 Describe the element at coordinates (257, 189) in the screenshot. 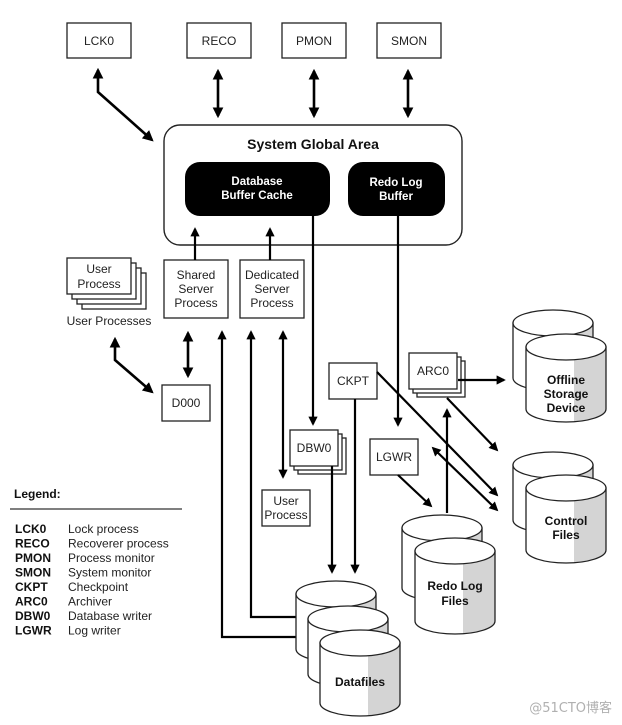

I see `database-buffer-cache: Database Buffer Cache` at that location.